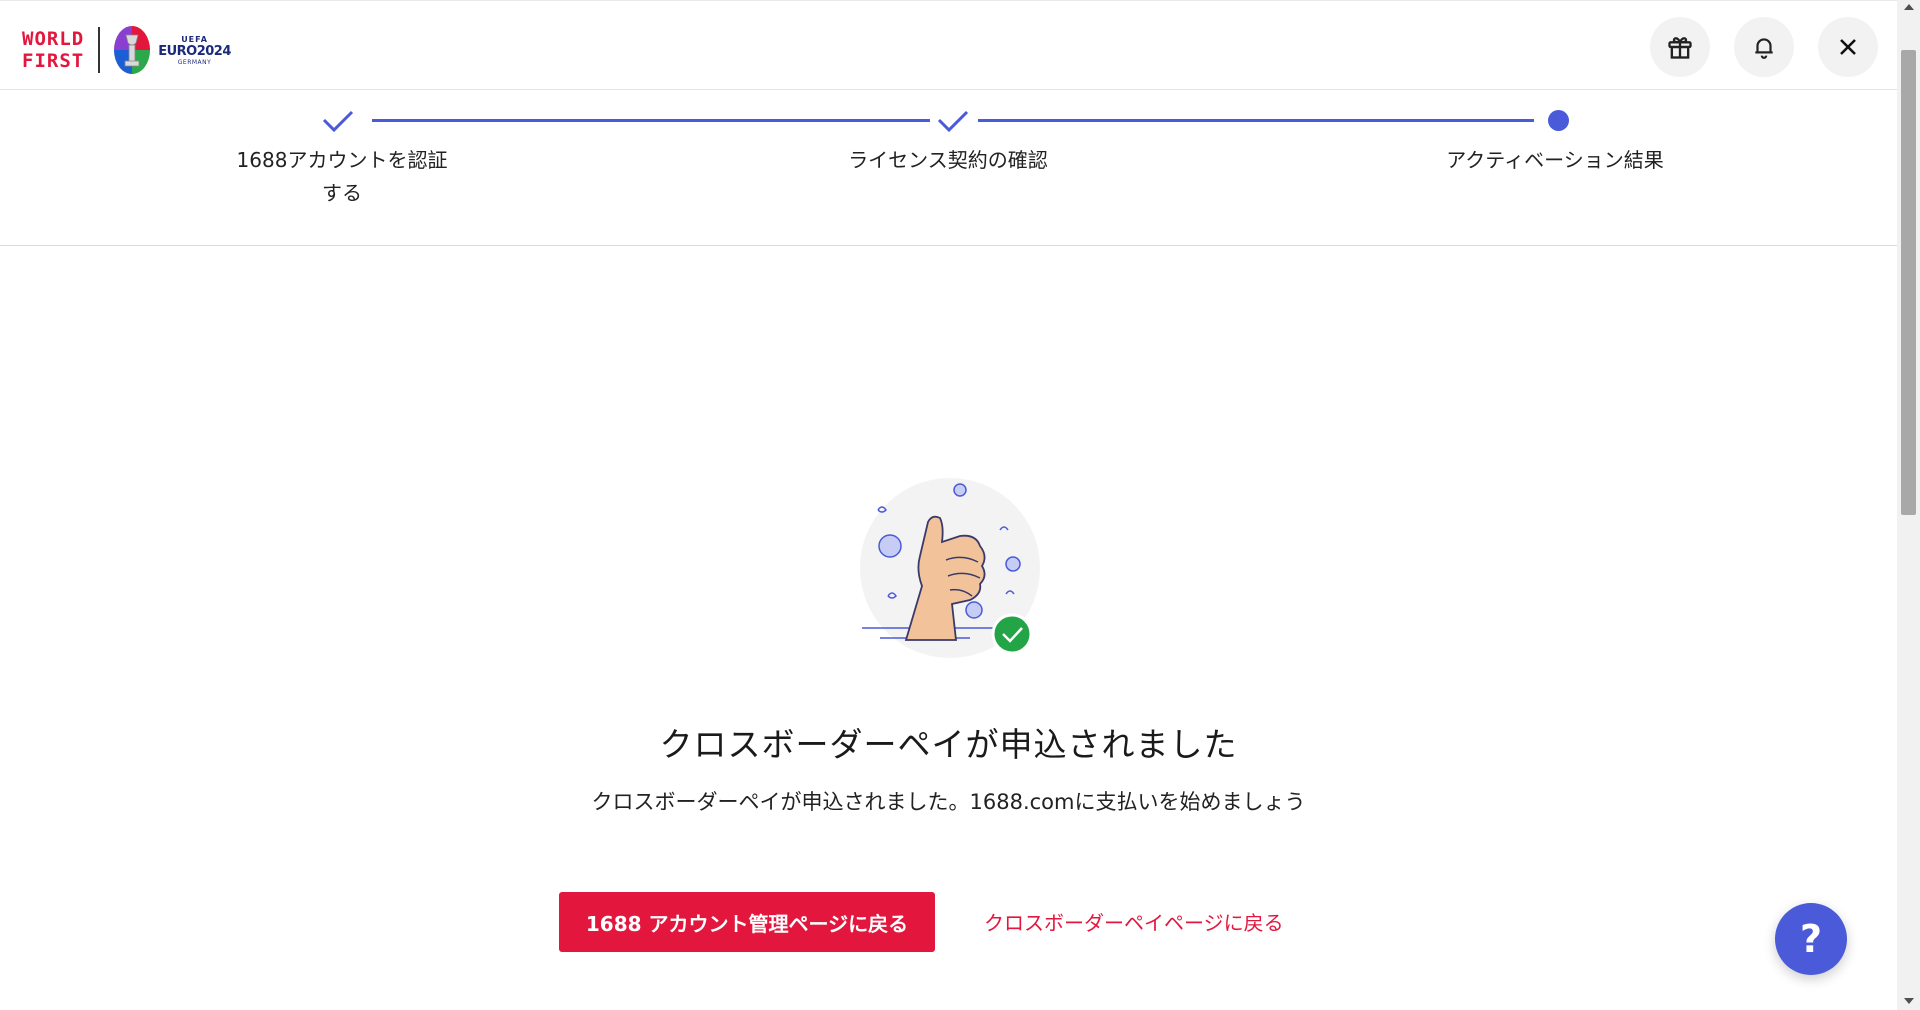  I want to click on scroll-thumb, so click(1908, 282).